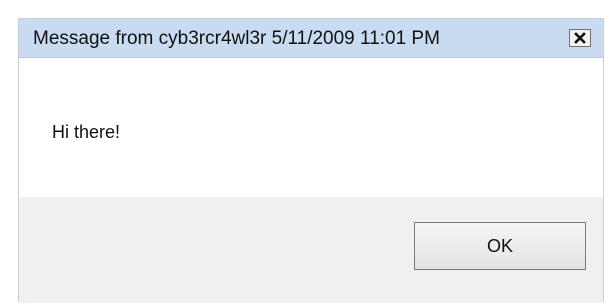  I want to click on ok-button: OK, so click(500, 246).